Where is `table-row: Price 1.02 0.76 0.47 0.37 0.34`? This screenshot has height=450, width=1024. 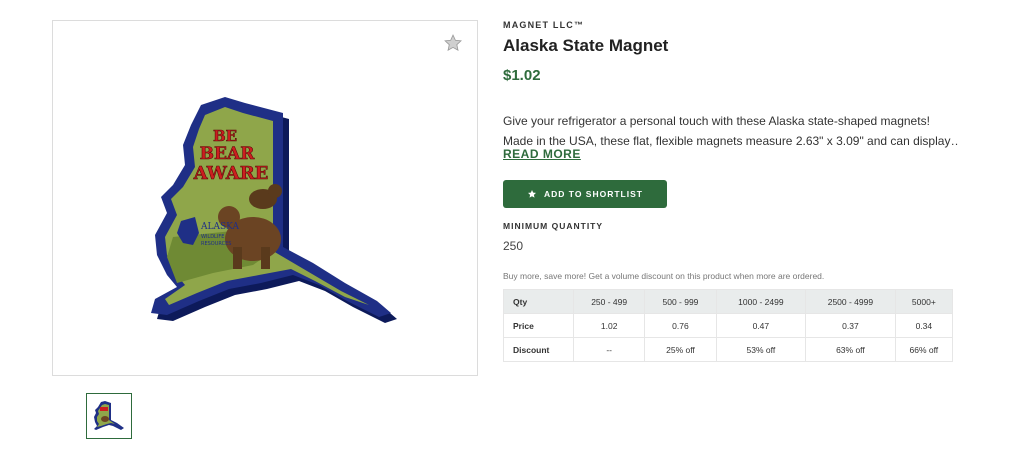
table-row: Price 1.02 0.76 0.47 0.37 0.34 is located at coordinates (728, 325).